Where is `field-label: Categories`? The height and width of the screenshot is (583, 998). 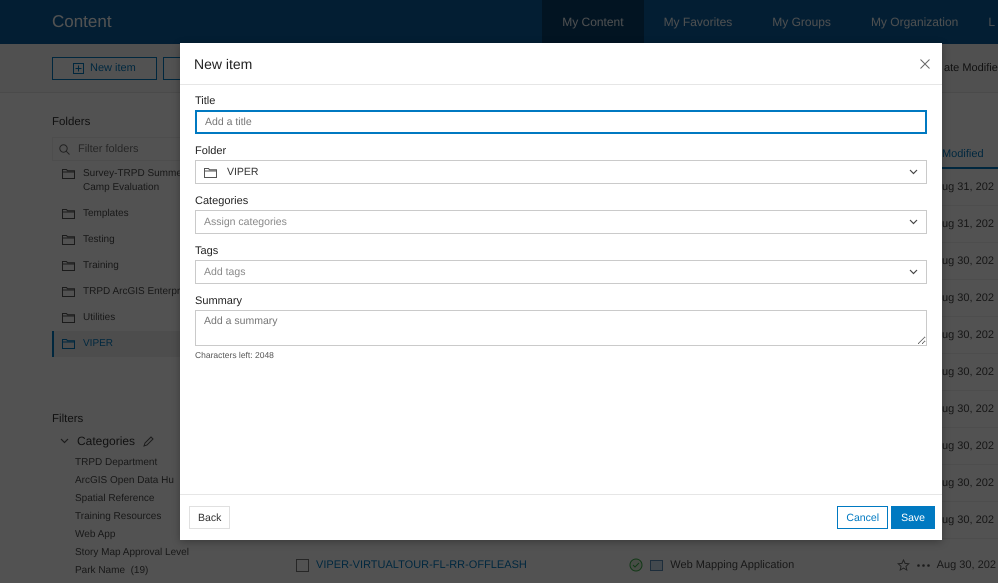
field-label: Categories is located at coordinates (222, 201).